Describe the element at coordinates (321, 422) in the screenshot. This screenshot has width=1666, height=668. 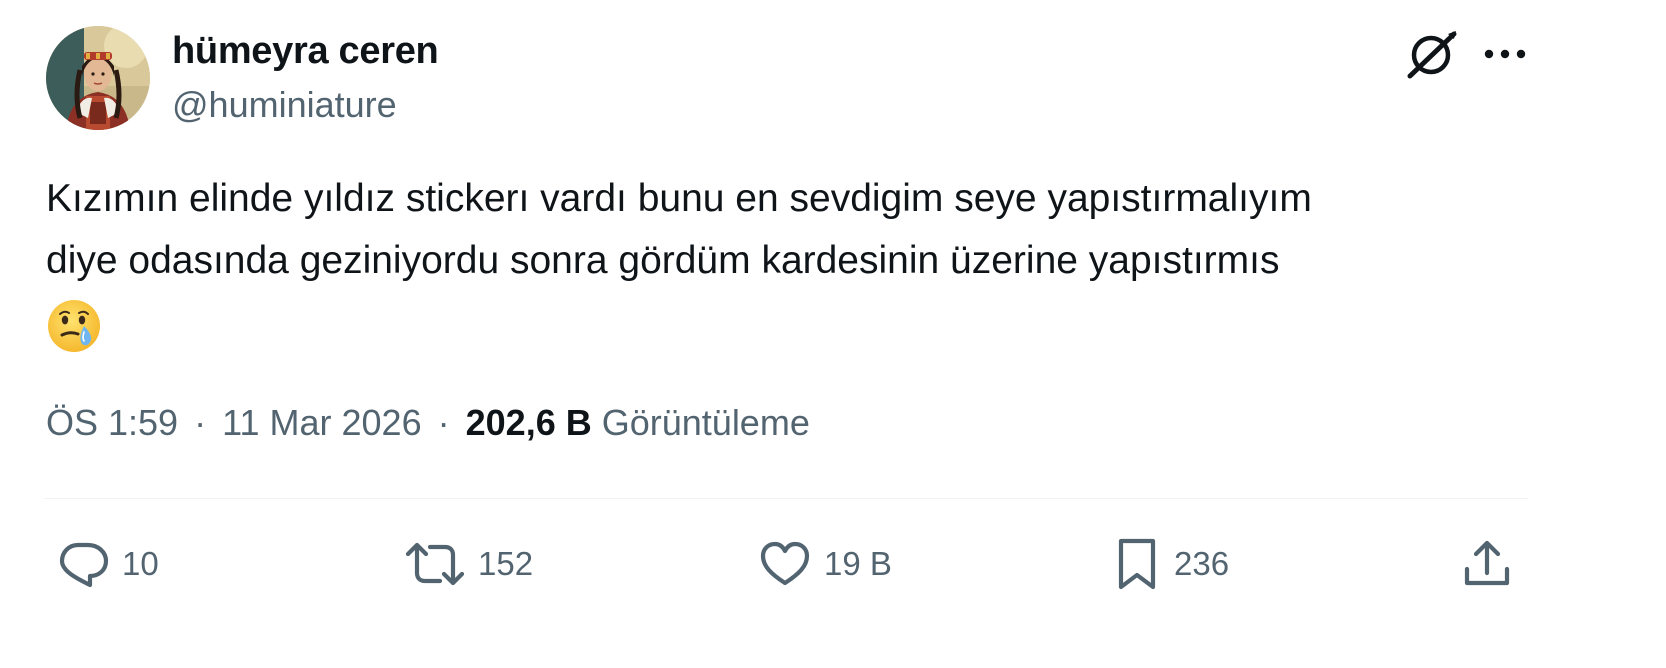
I see `tweet-date: 11 Mar 2026` at that location.